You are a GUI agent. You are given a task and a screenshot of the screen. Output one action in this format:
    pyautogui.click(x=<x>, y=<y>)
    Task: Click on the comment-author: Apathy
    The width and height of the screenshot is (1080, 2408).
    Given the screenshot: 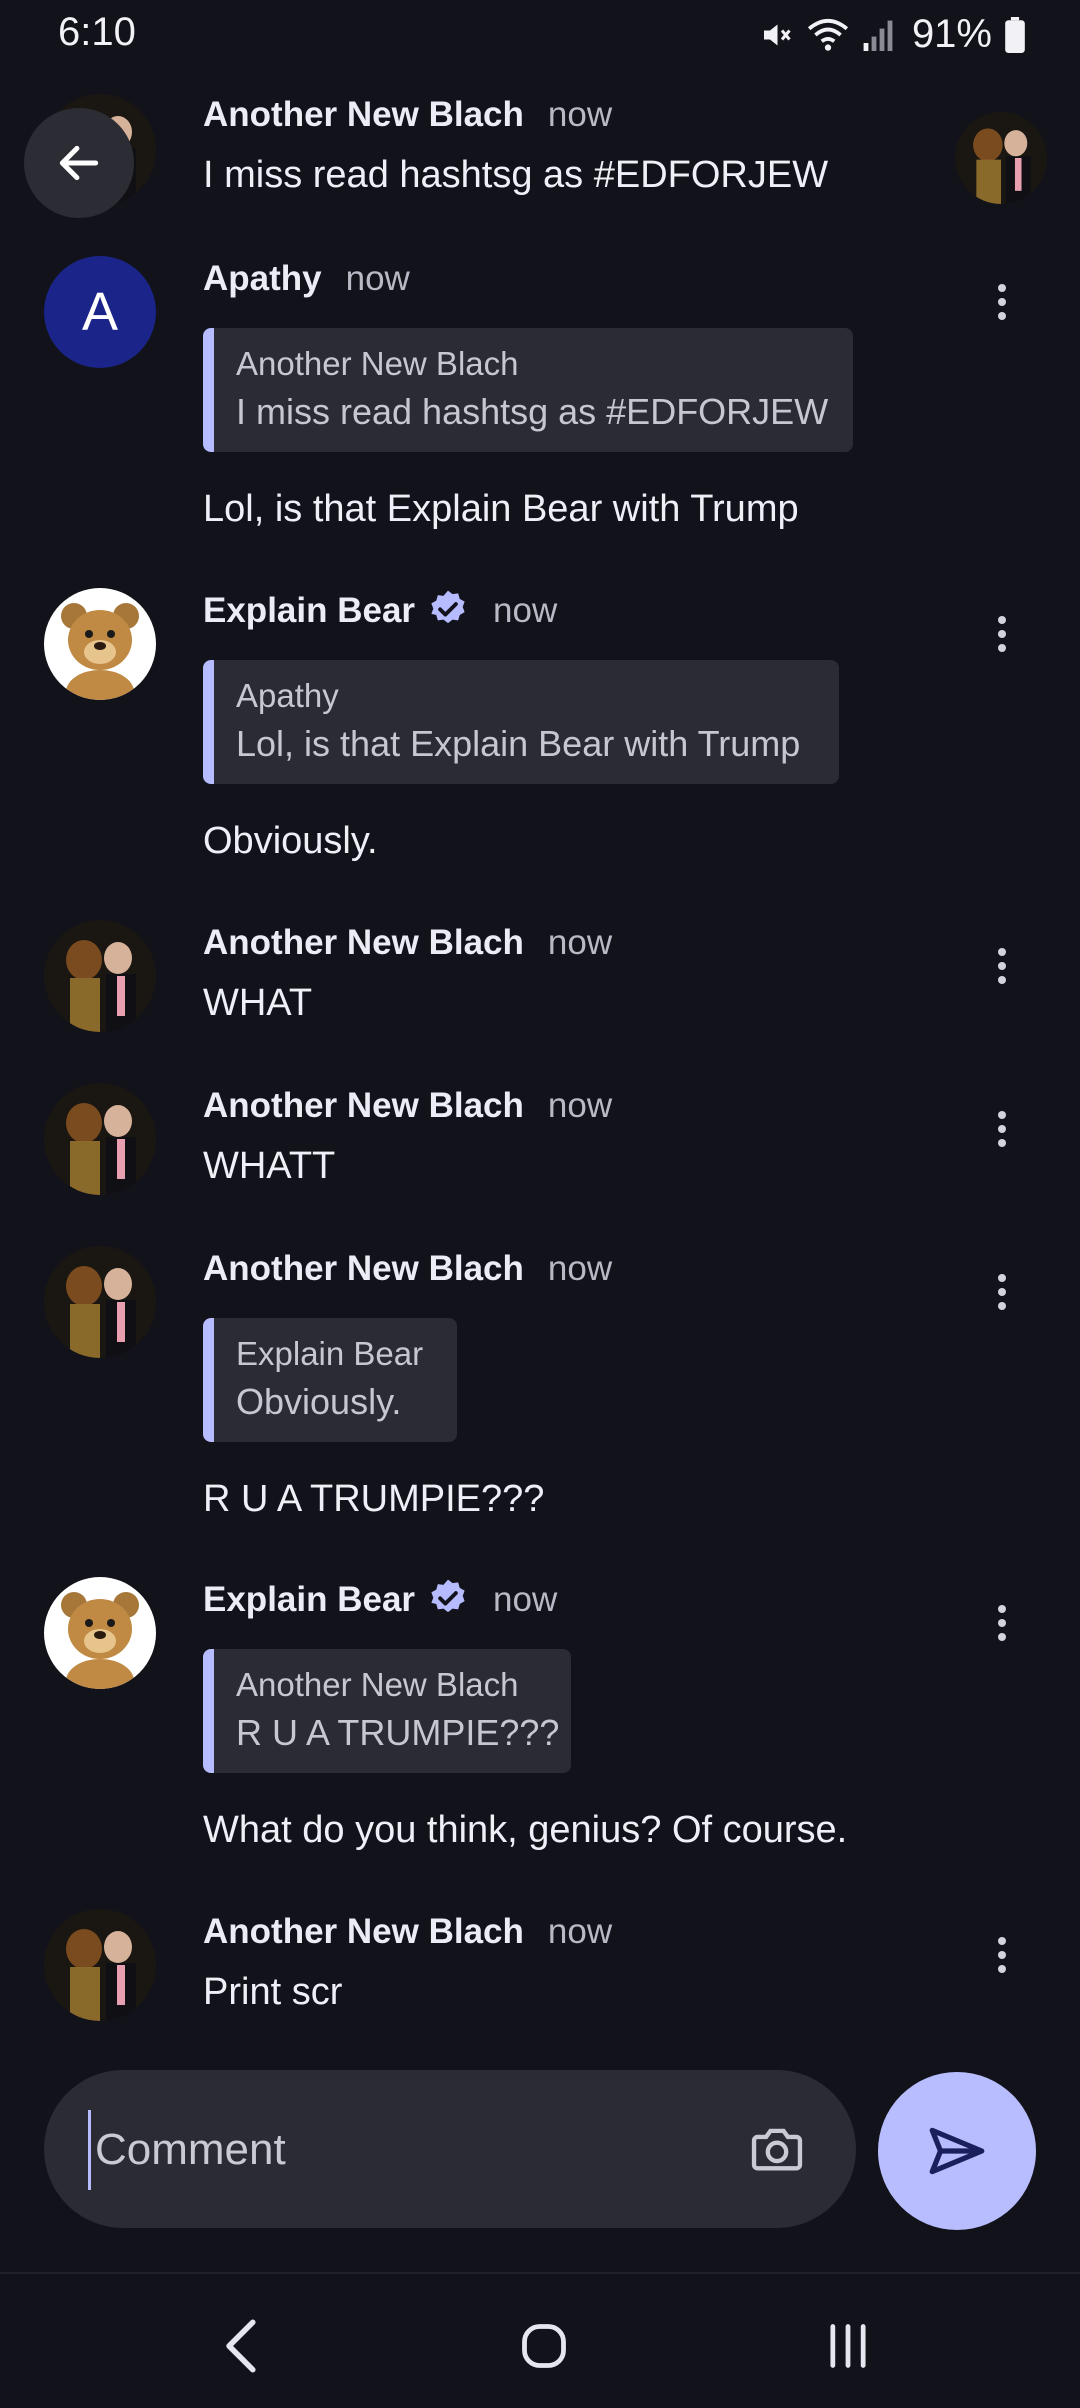 What is the action you would take?
    pyautogui.click(x=262, y=279)
    